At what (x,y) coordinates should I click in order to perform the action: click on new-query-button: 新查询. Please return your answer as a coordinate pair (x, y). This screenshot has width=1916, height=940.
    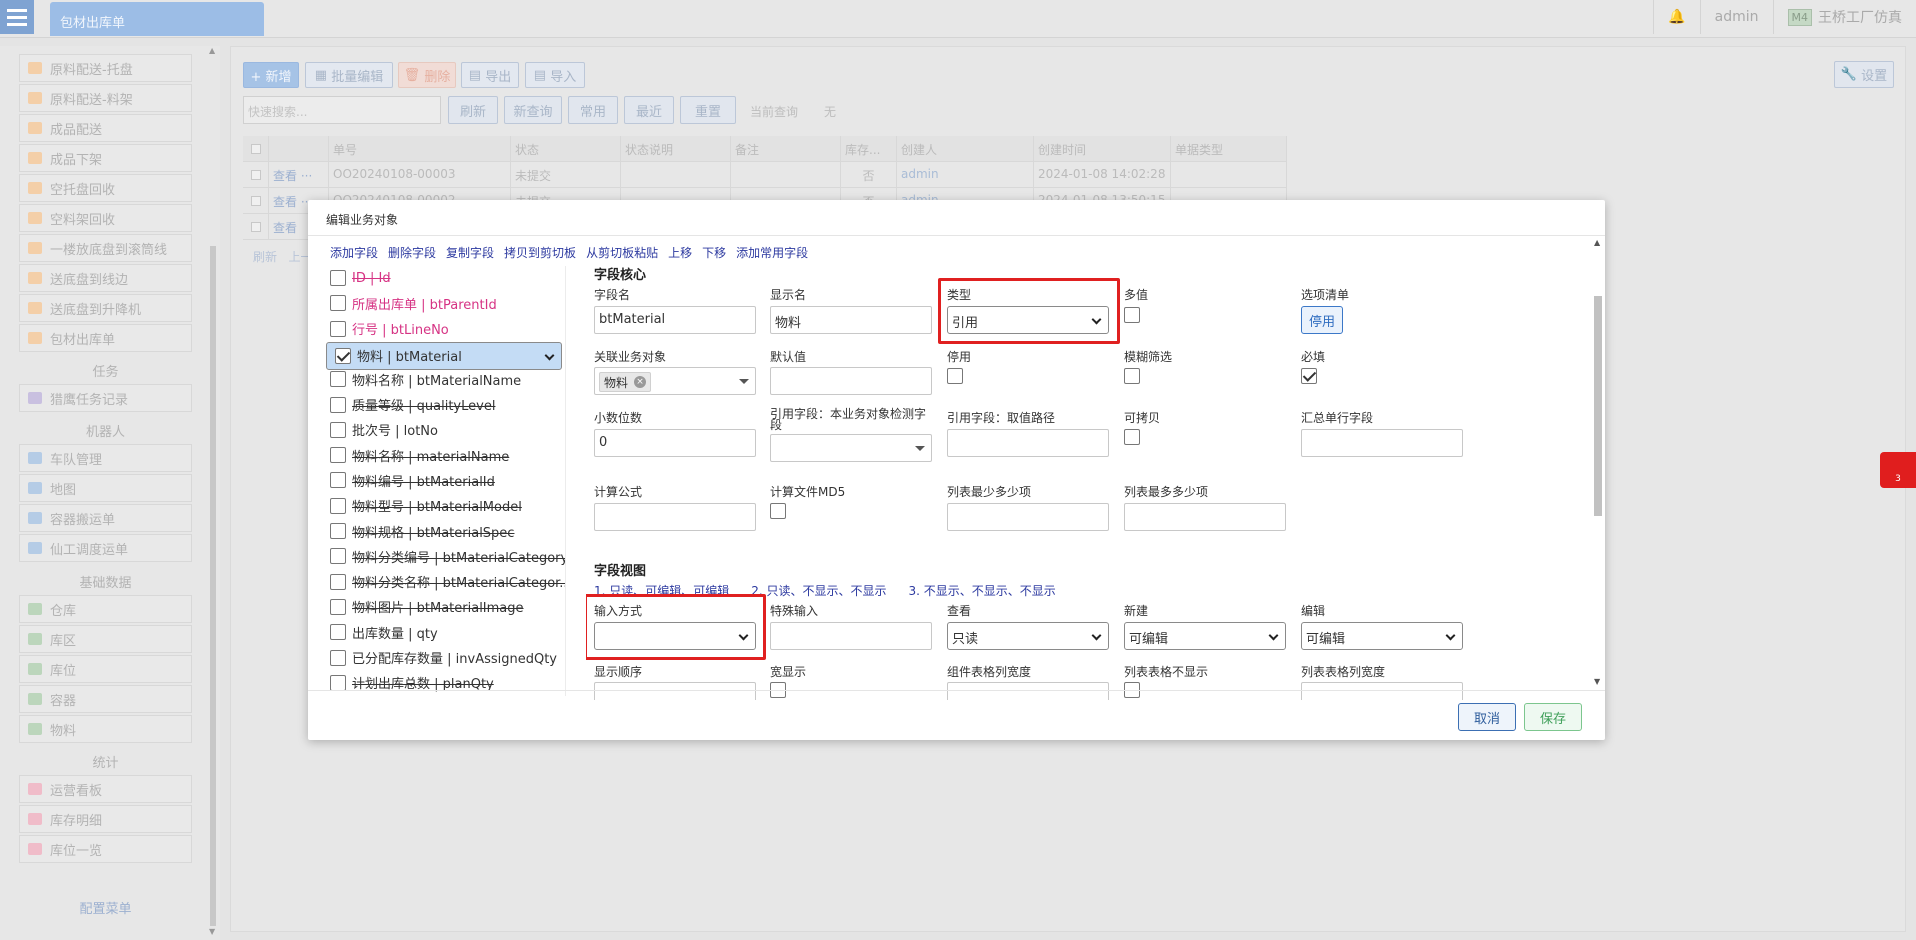
    Looking at the image, I should click on (533, 110).